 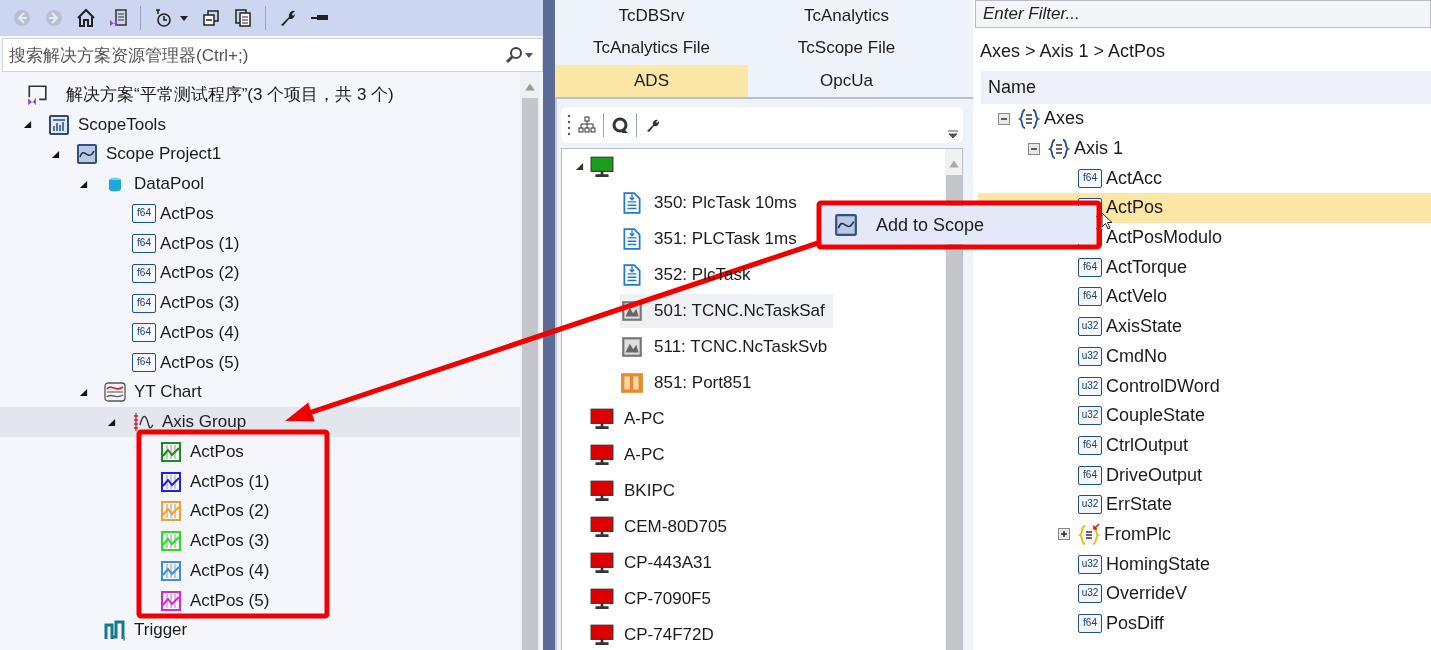 I want to click on tree-item: ActPos (3), so click(x=260, y=541).